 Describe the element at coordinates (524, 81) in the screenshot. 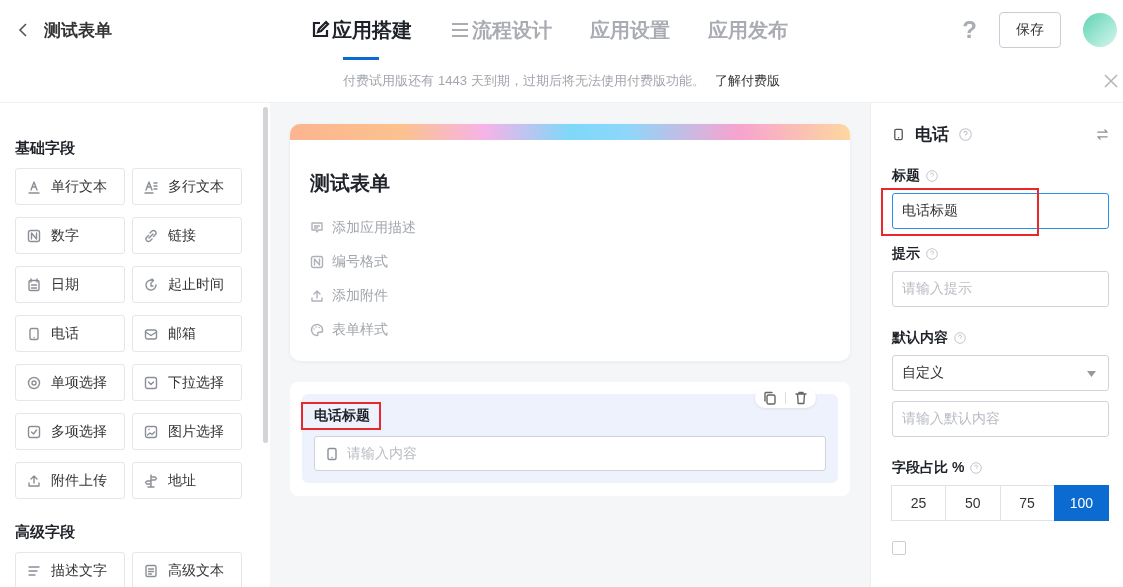

I see `trial-notice: 付费试用版还有 1443 天到期，过期后将无法使用付费版功能。` at that location.